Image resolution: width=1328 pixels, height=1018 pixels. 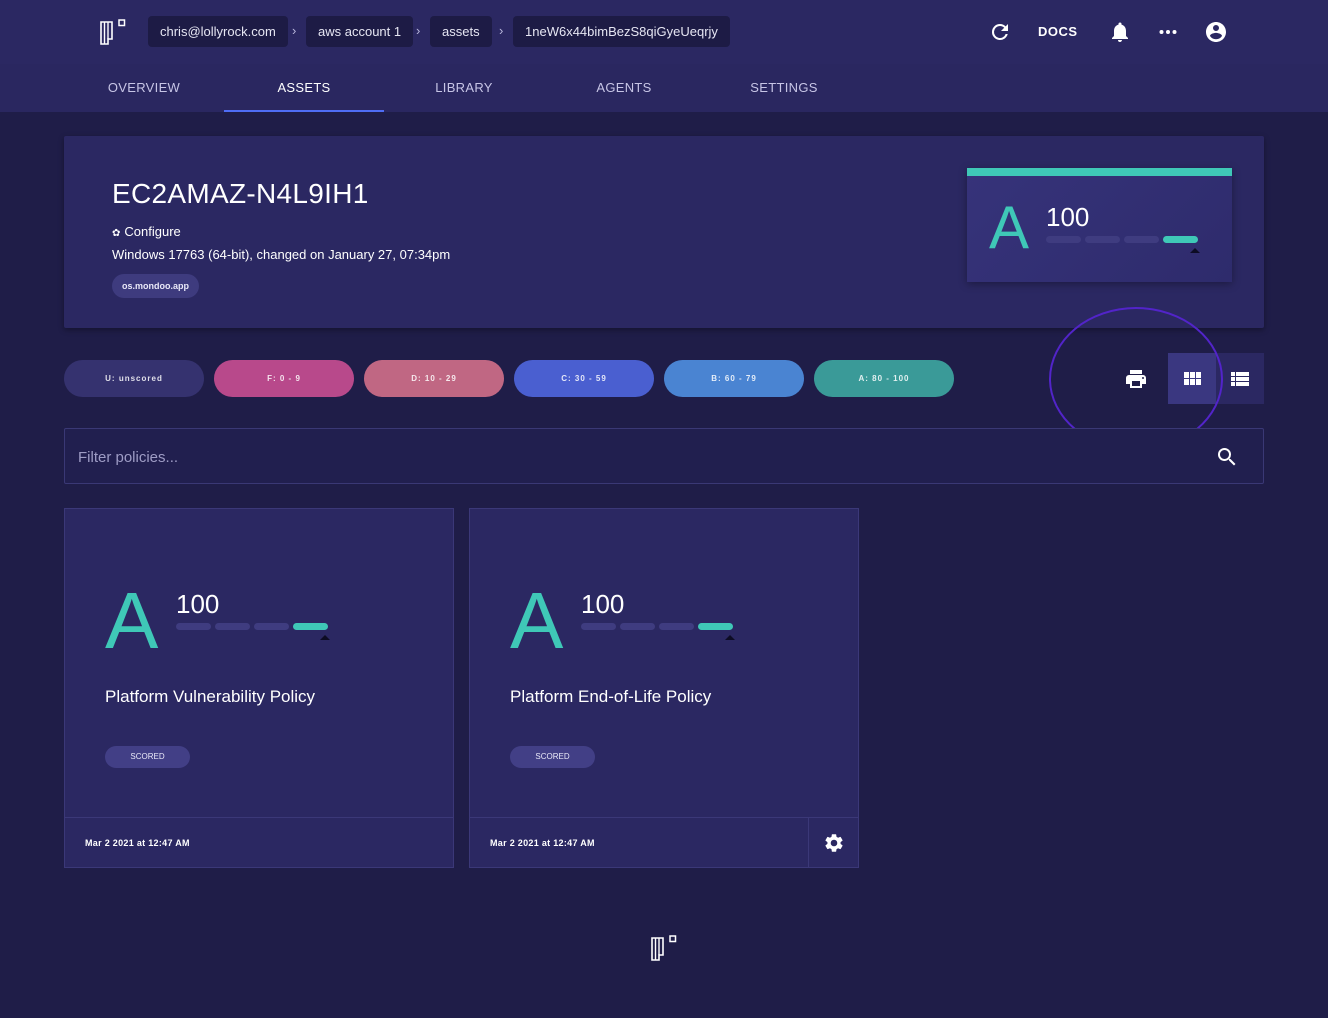 I want to click on policy-name: Platform Vulnerability Policy, so click(x=210, y=697).